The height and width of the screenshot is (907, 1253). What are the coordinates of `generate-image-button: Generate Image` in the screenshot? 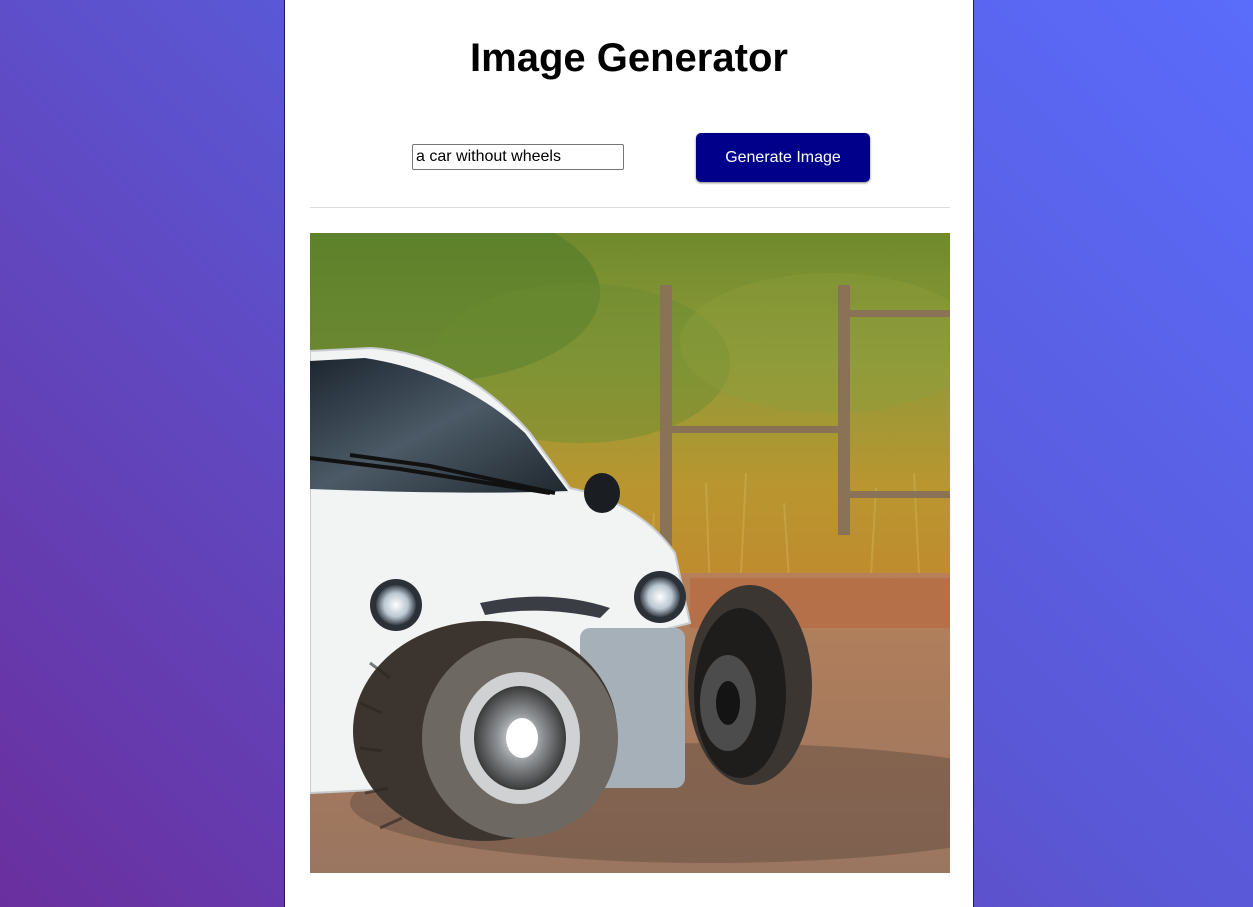 It's located at (783, 157).